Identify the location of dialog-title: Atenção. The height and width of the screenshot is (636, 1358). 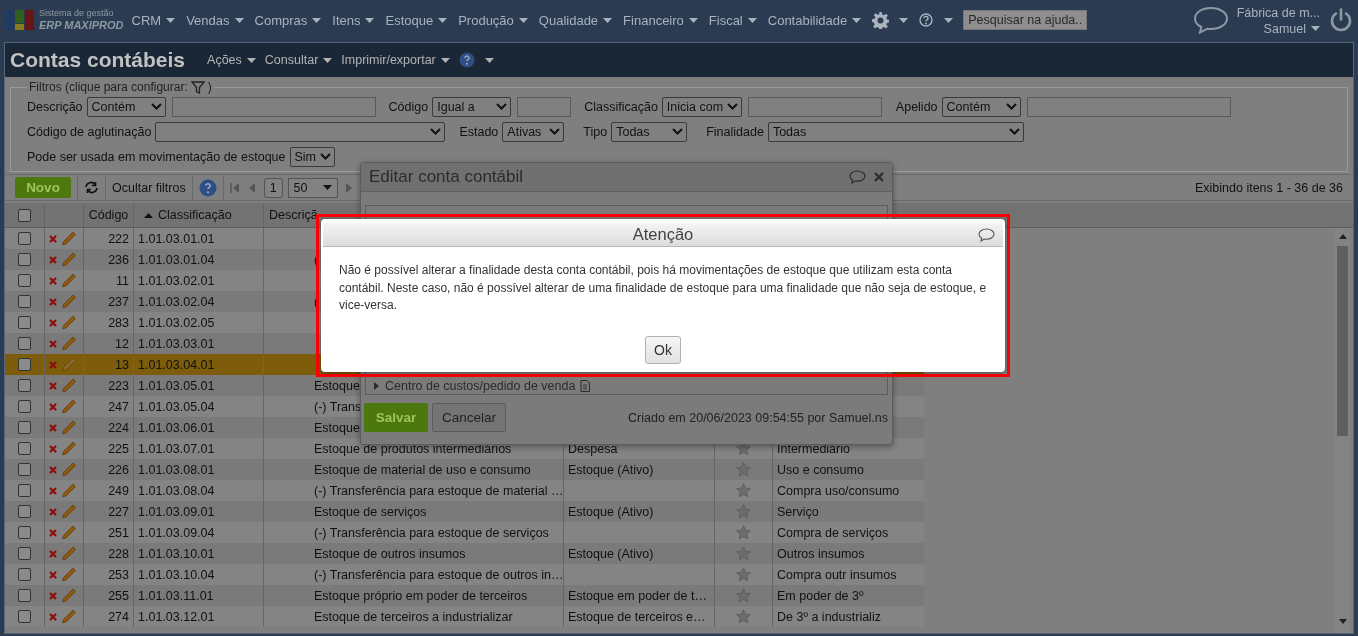
(663, 234).